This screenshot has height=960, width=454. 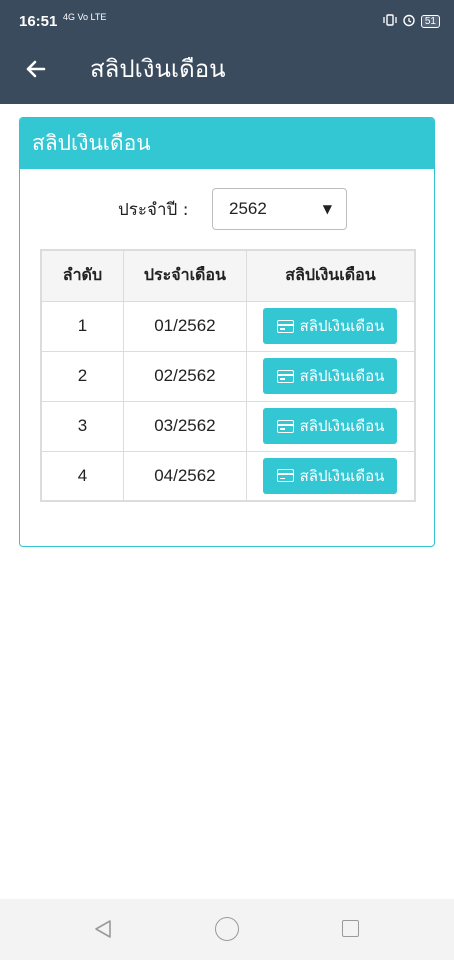 I want to click on app-bar: สลิปเงินเดือน, so click(x=227, y=68).